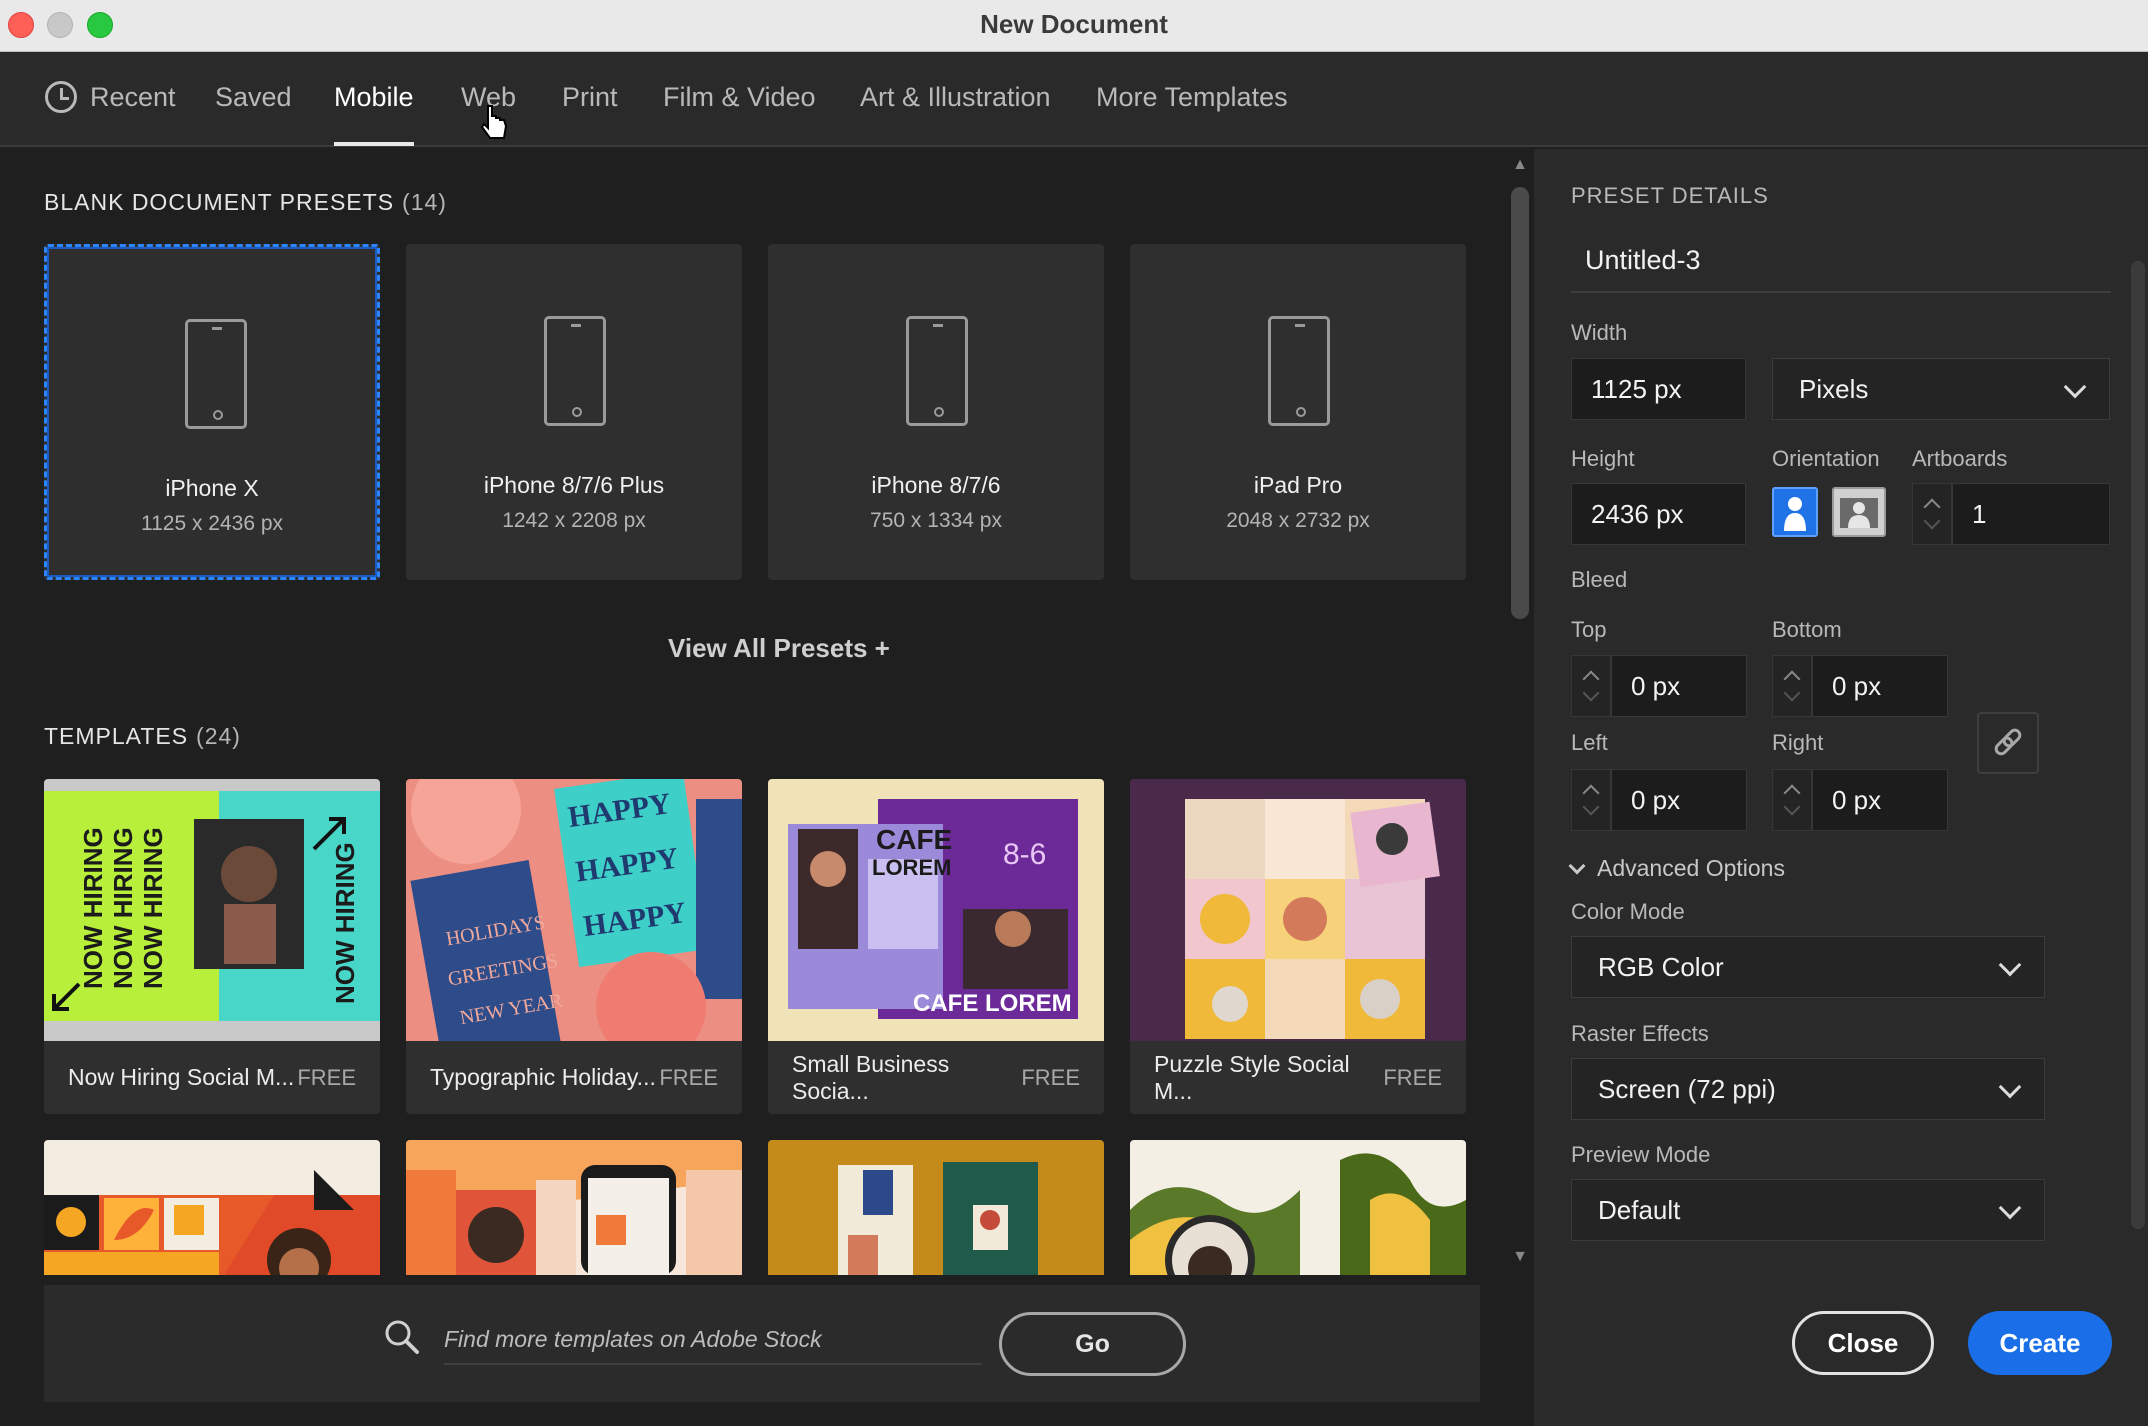 This screenshot has height=1426, width=2148. I want to click on landscape-orientation-button, so click(1859, 512).